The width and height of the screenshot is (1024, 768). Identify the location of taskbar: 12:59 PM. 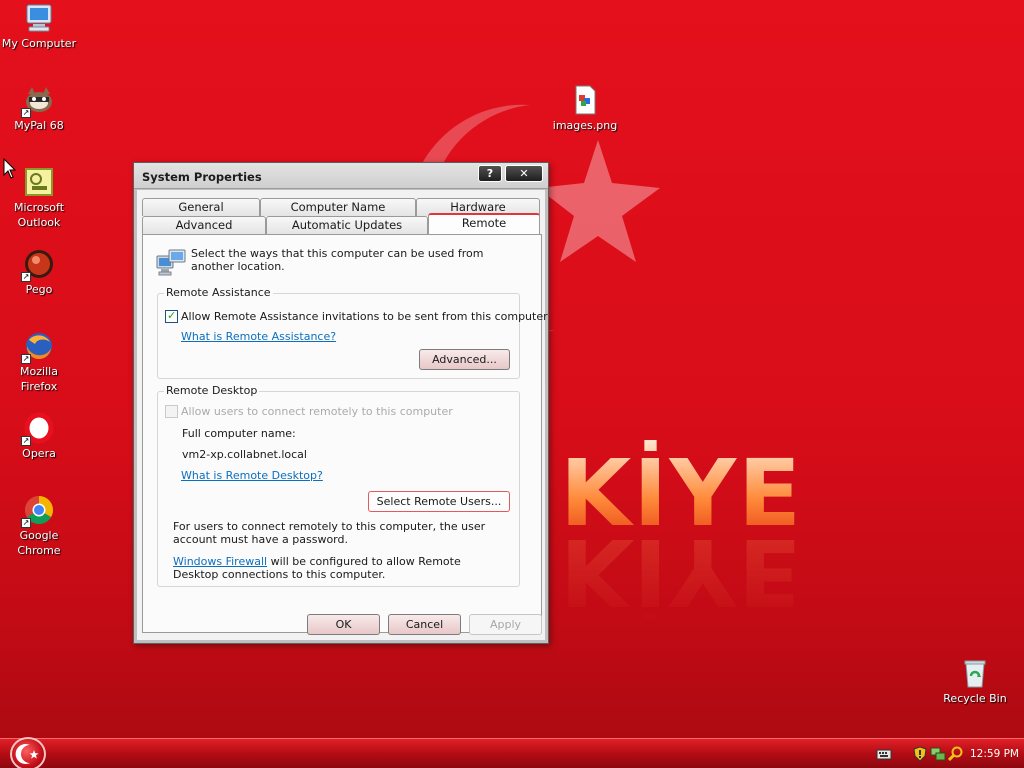
(512, 752).